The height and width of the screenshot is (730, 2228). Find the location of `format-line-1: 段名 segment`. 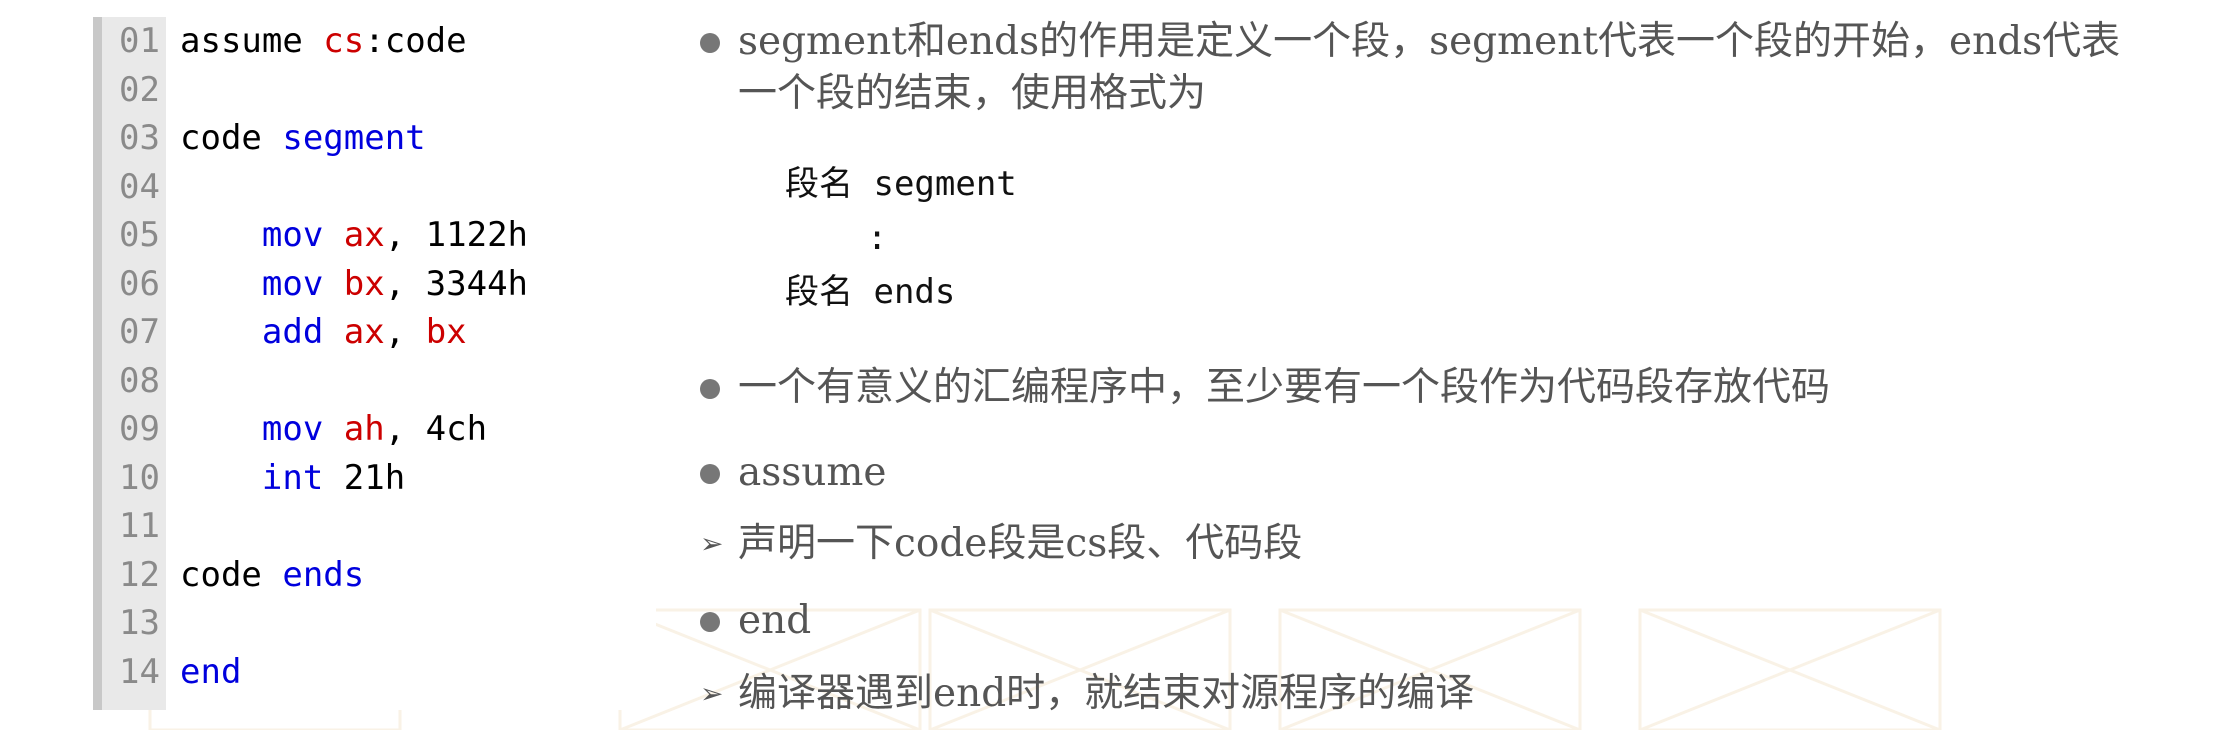

format-line-1: 段名 segment is located at coordinates (901, 184).